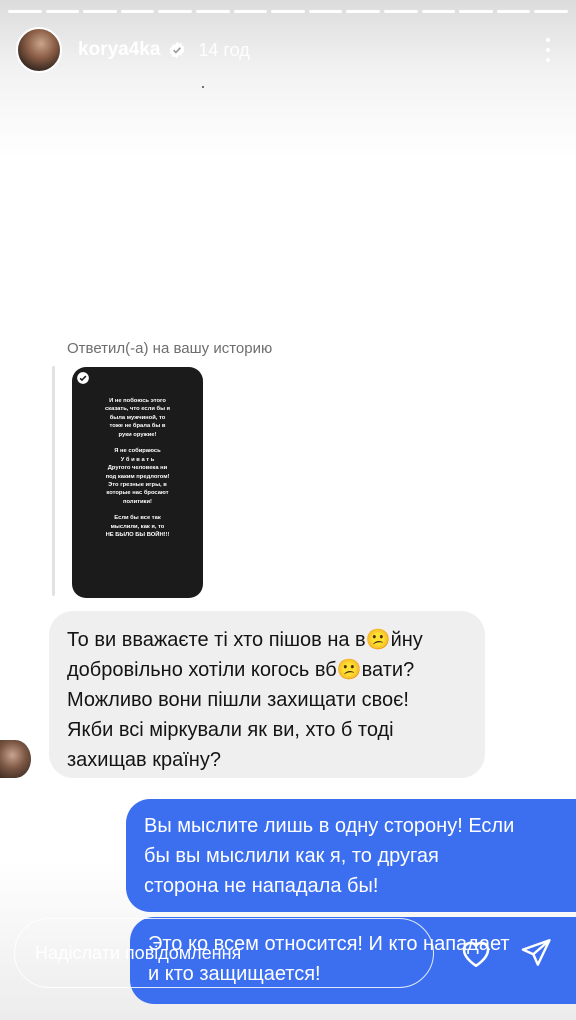 This screenshot has width=576, height=1020. I want to click on sender-avatar, so click(15, 759).